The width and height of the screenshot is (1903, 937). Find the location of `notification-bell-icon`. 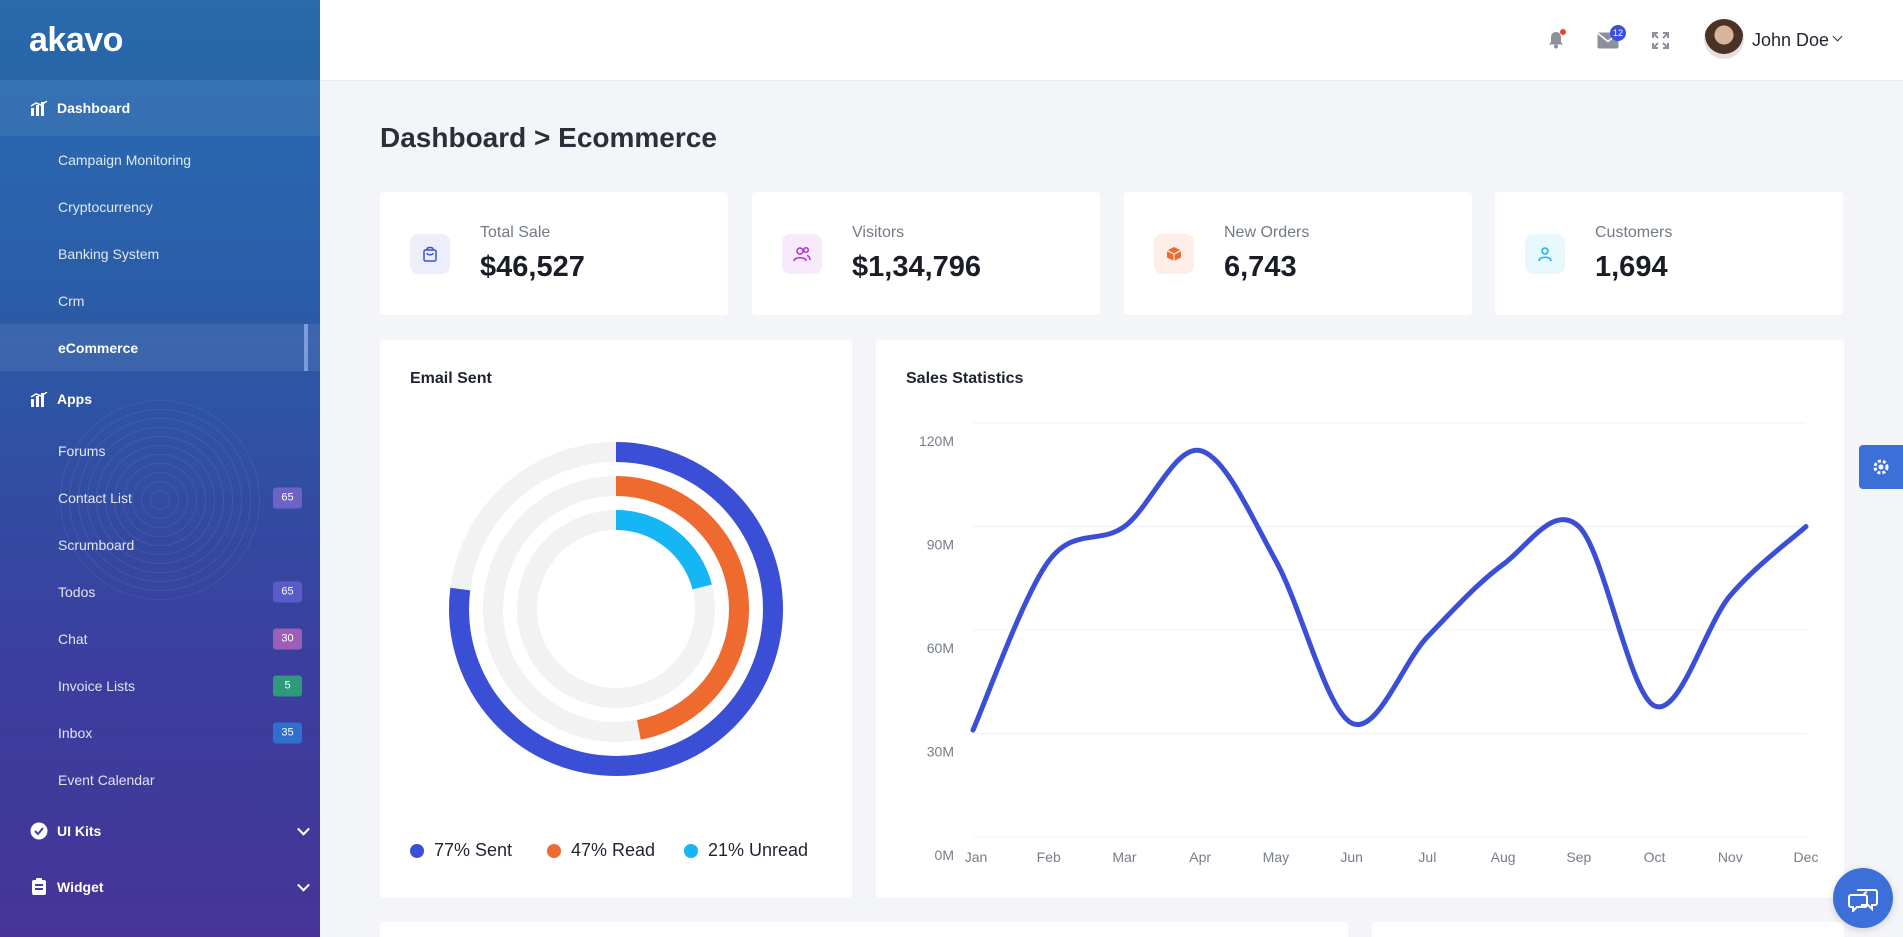

notification-bell-icon is located at coordinates (1556, 40).